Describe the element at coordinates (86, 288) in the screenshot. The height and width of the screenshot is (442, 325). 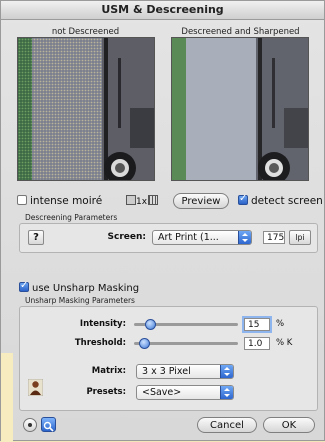
I see `use-unsharp-masking-label: use Unsharp Masking` at that location.